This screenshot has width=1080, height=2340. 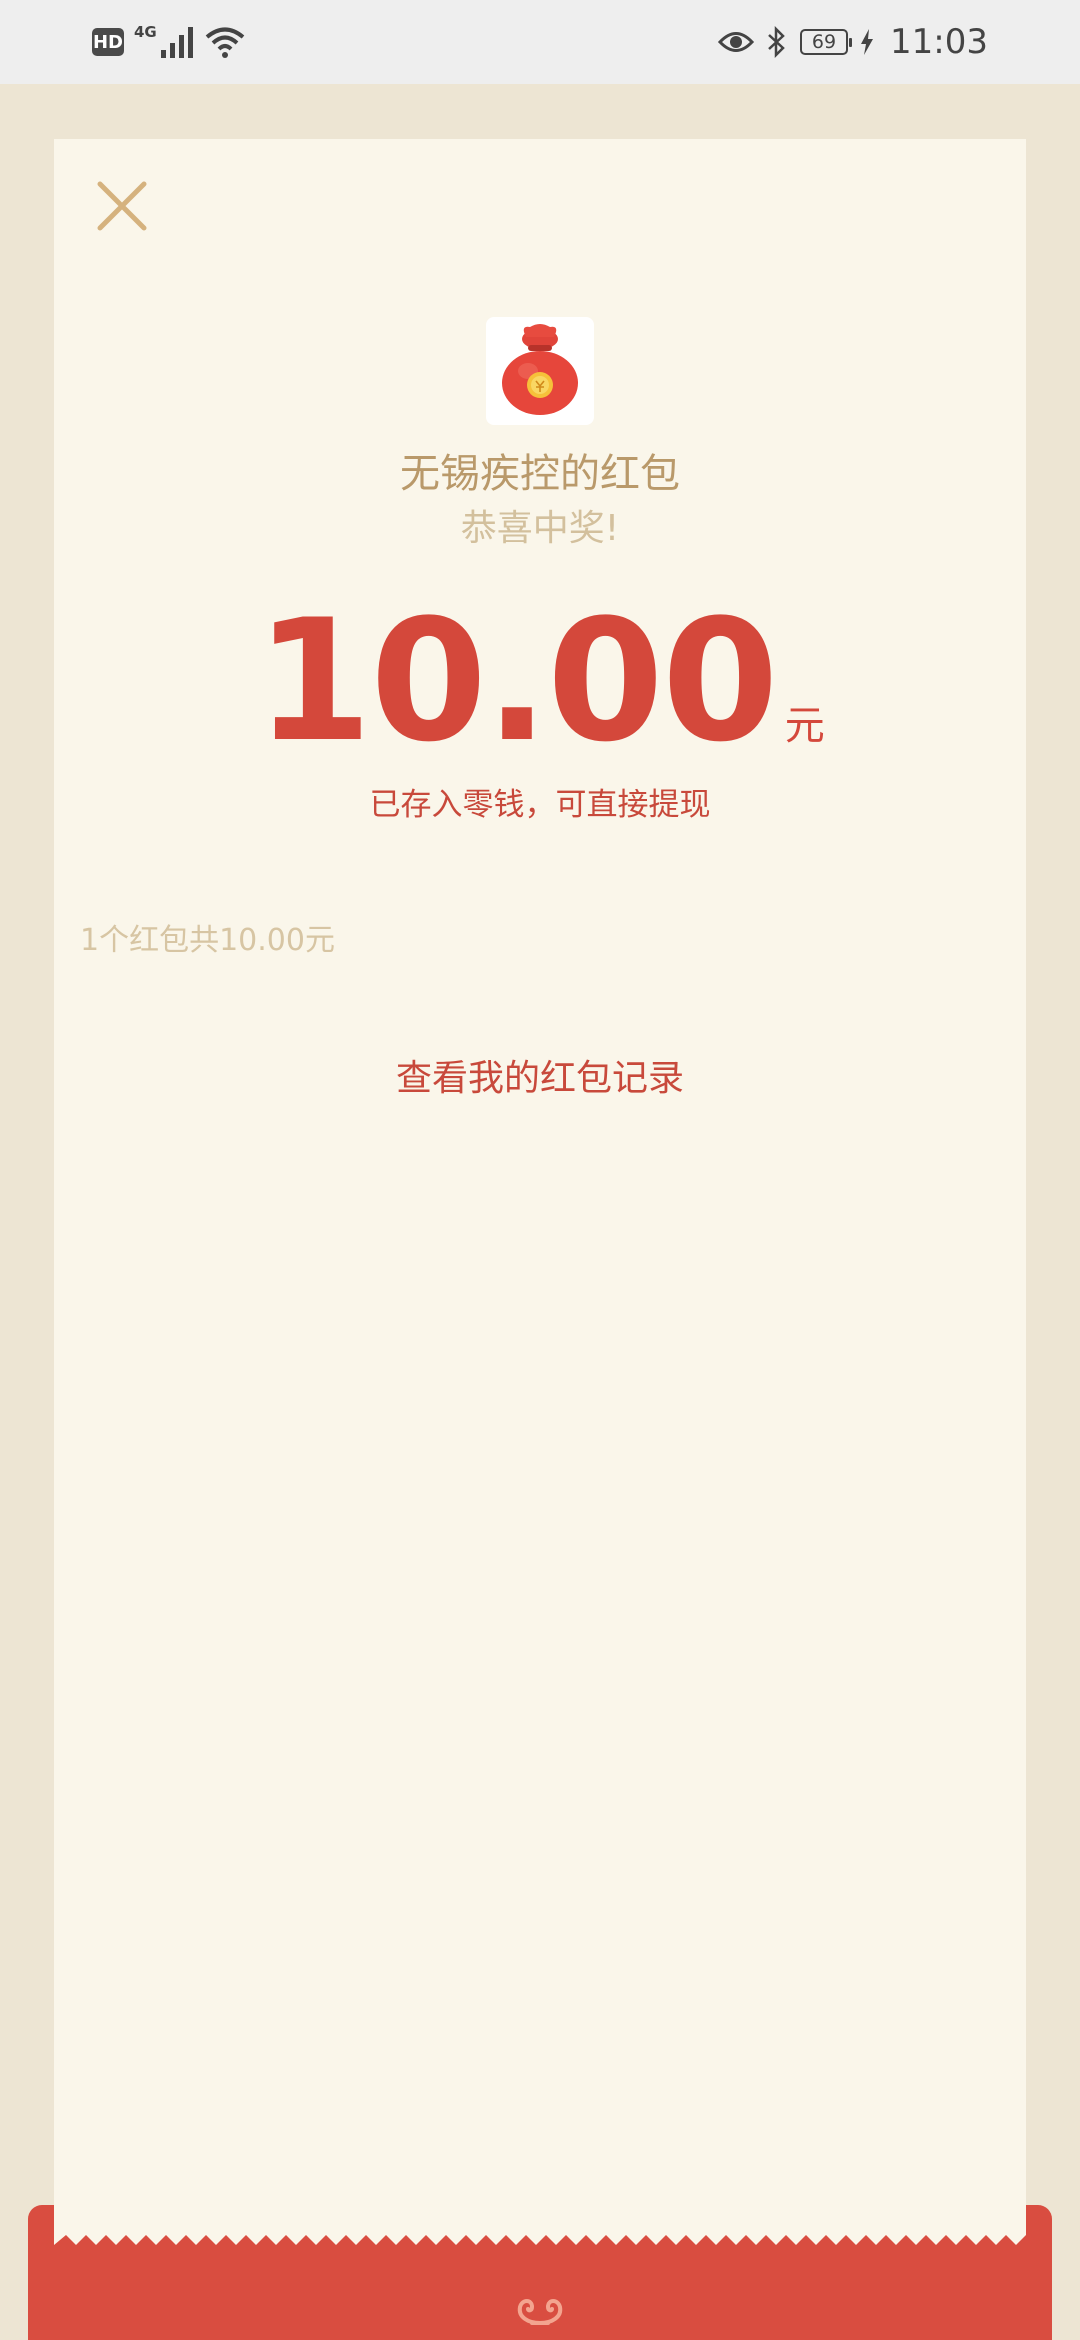 I want to click on amount-unit: 元, so click(x=804, y=726).